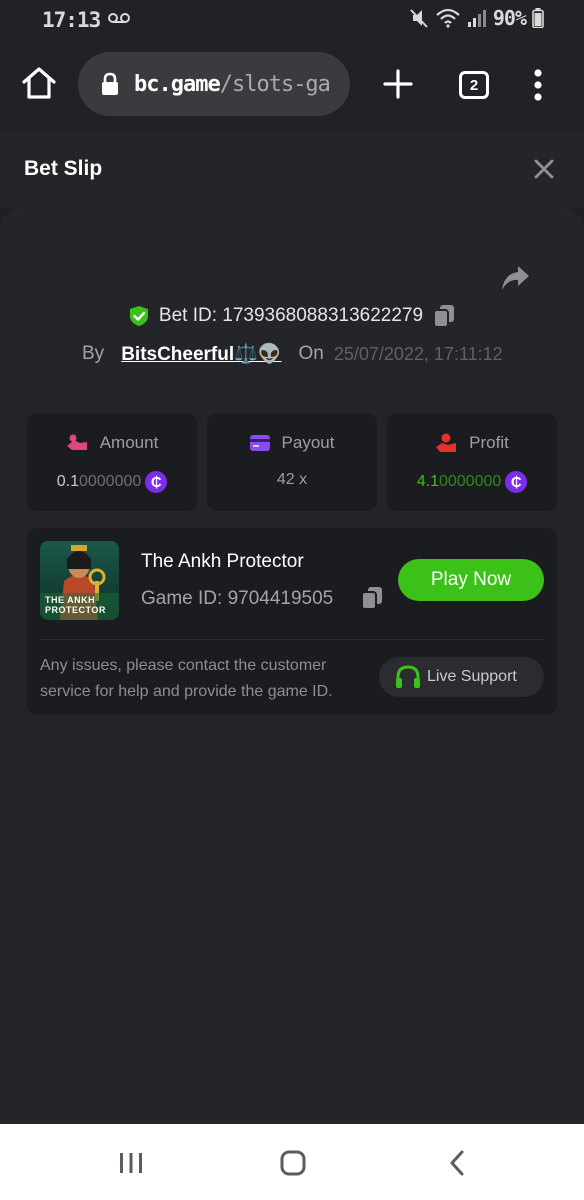 Image resolution: width=584 pixels, height=1200 pixels. Describe the element at coordinates (119, 18) in the screenshot. I see `voicemail-icon` at that location.